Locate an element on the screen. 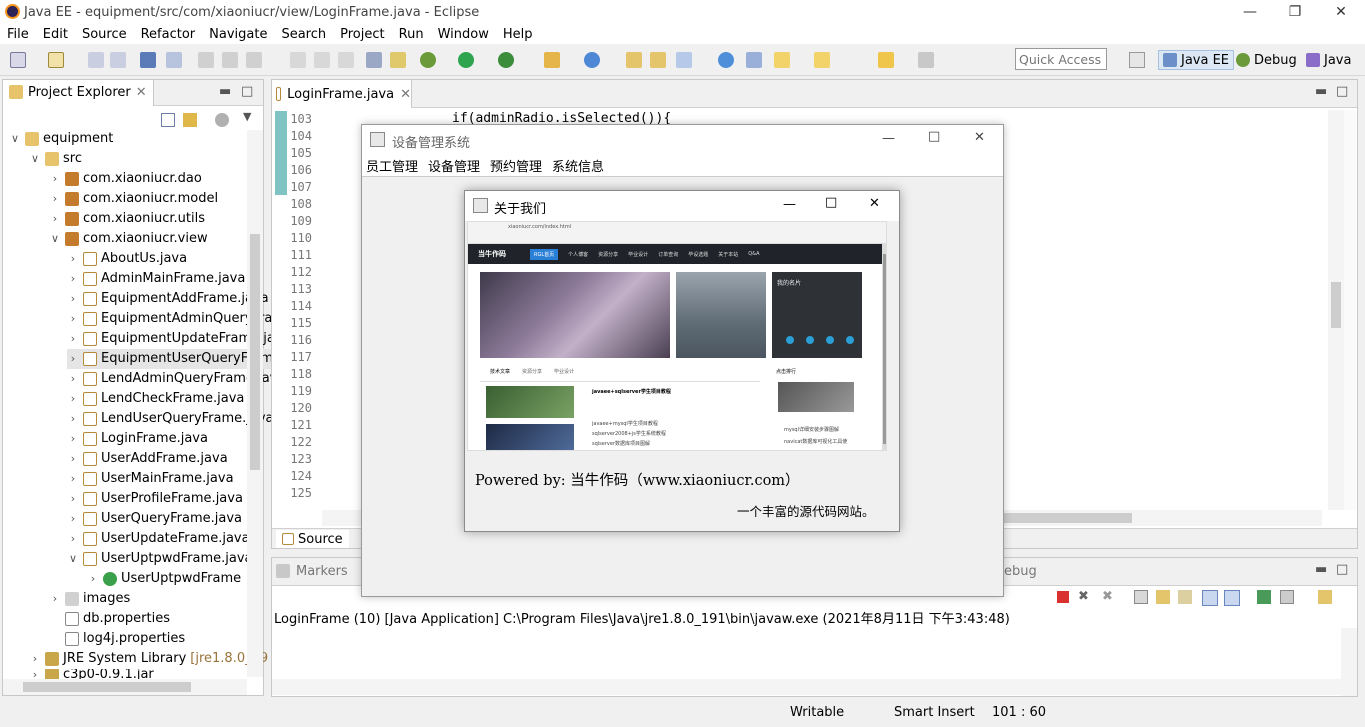  tree-file: › UserQueryFrame.java is located at coordinates (154, 519).